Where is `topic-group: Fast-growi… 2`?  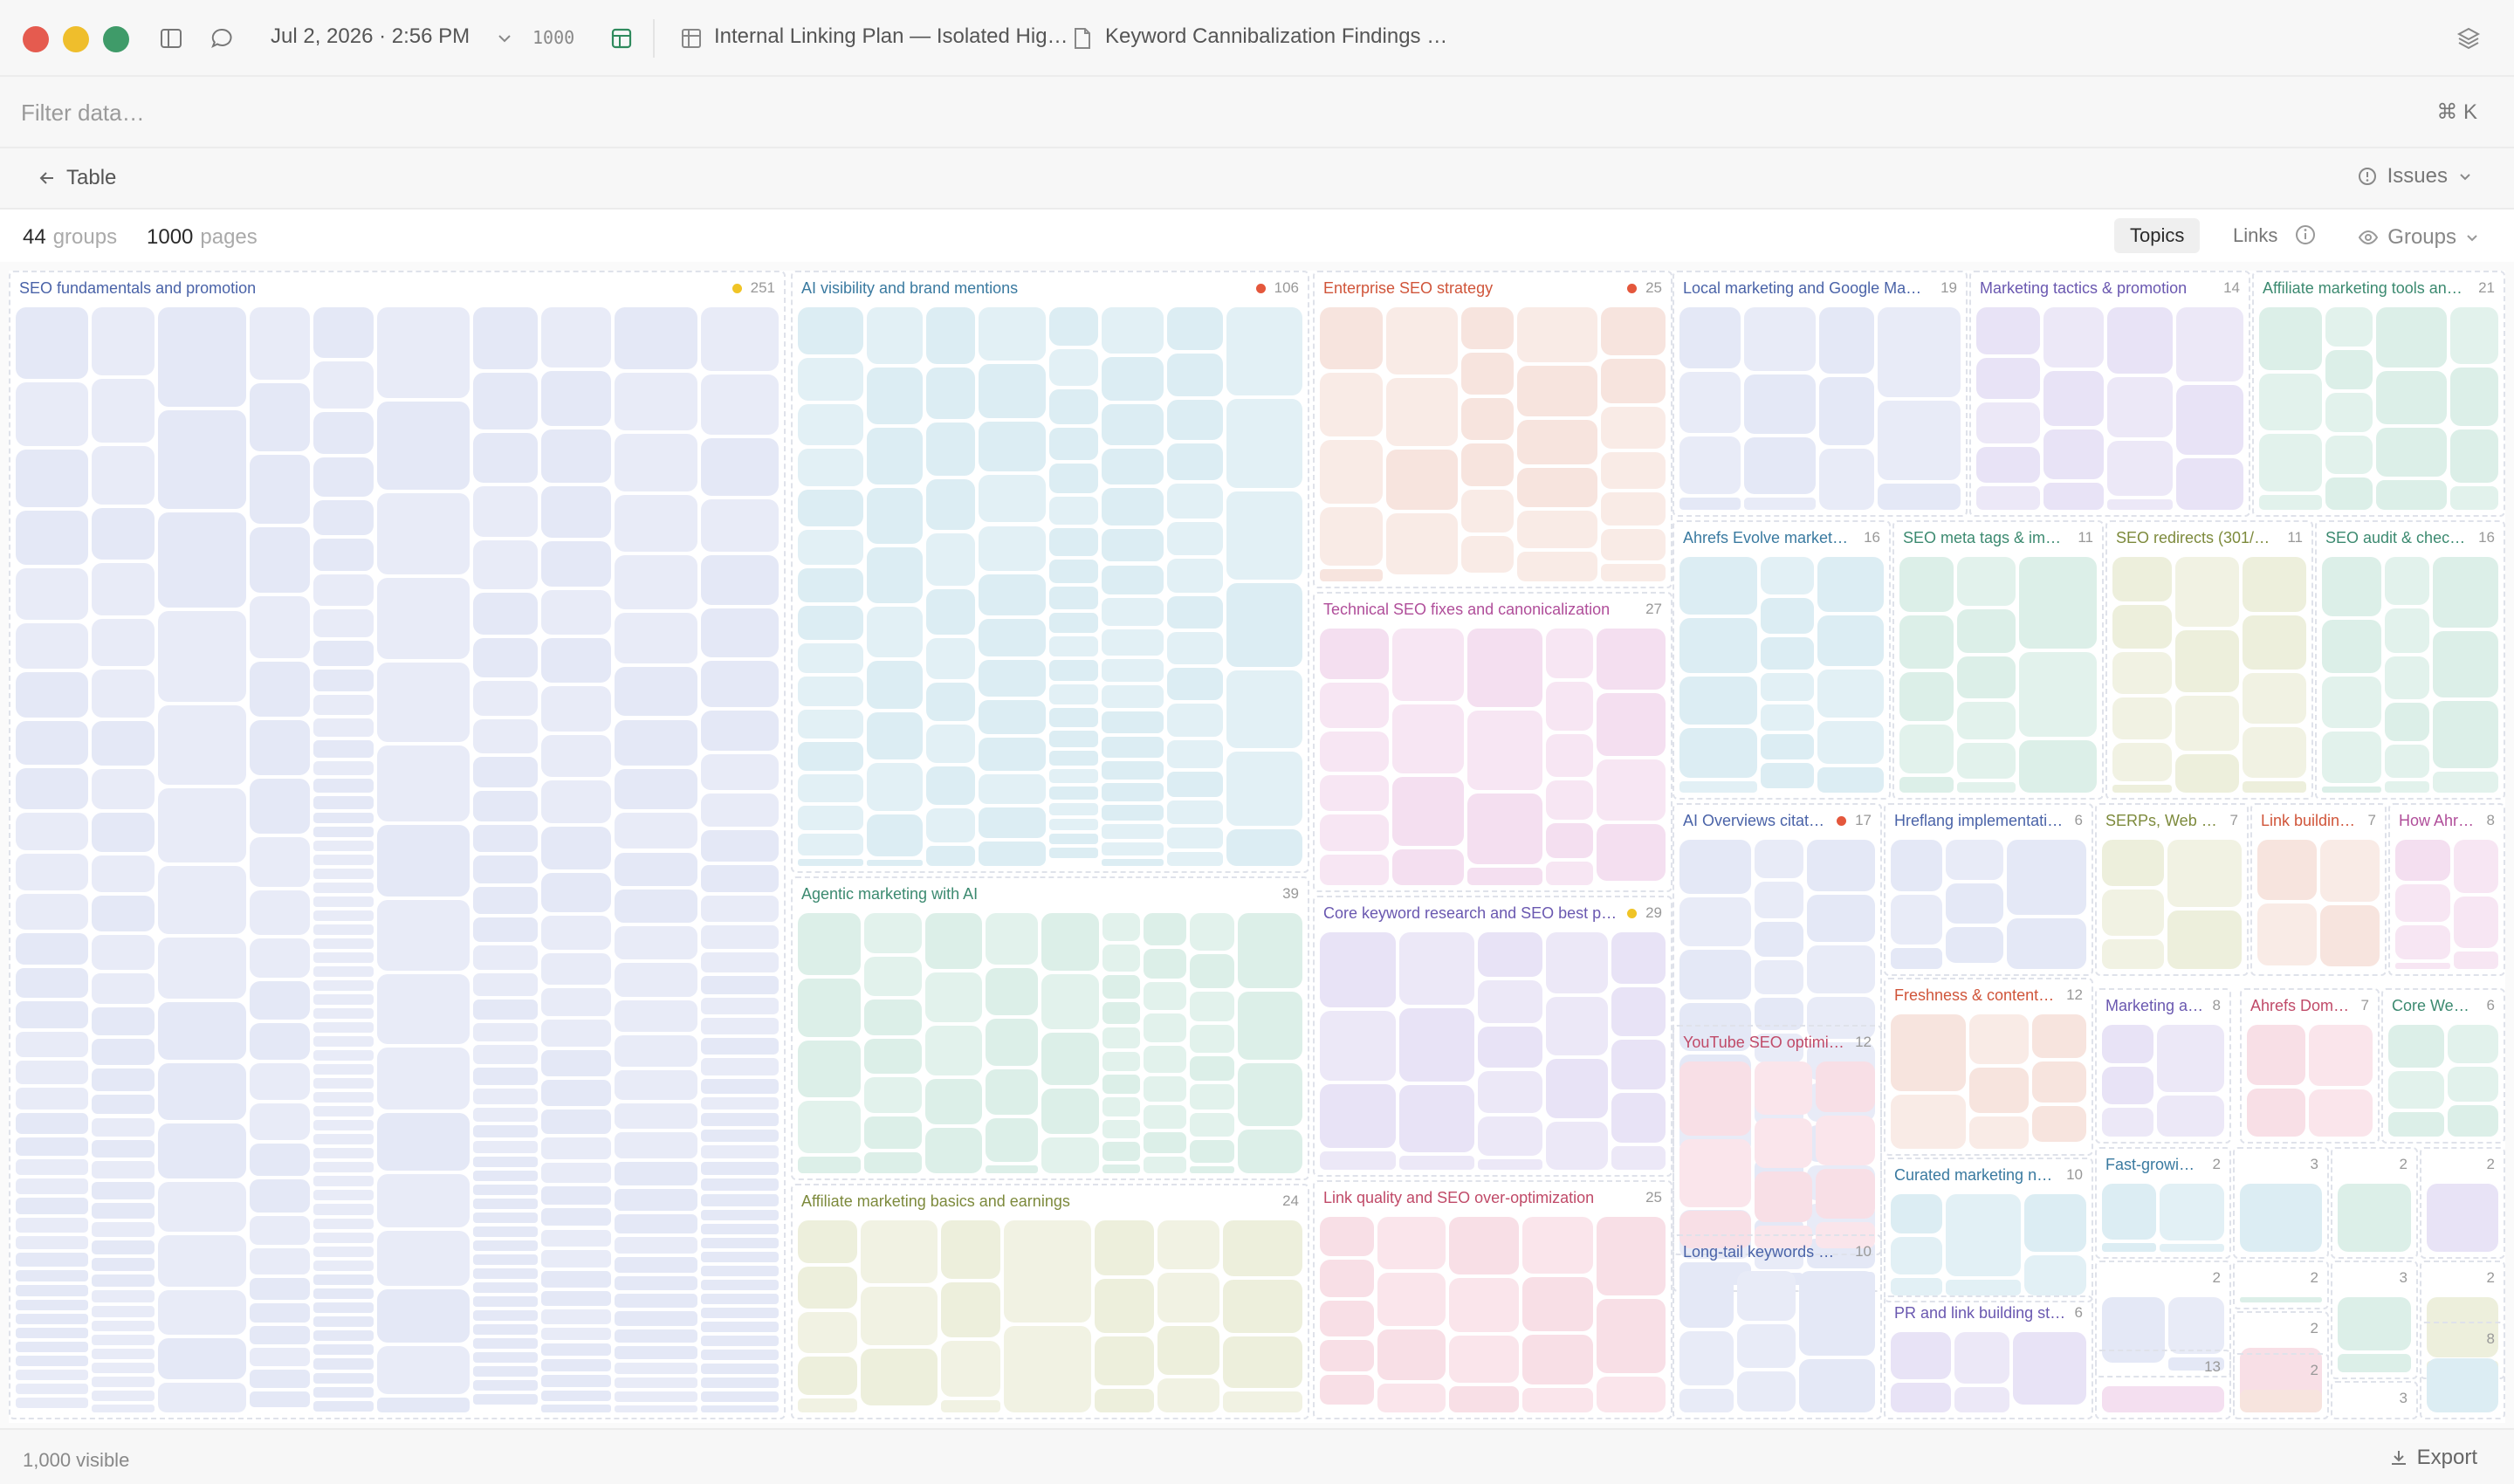
topic-group: Fast-growi… 2 is located at coordinates (2163, 1203).